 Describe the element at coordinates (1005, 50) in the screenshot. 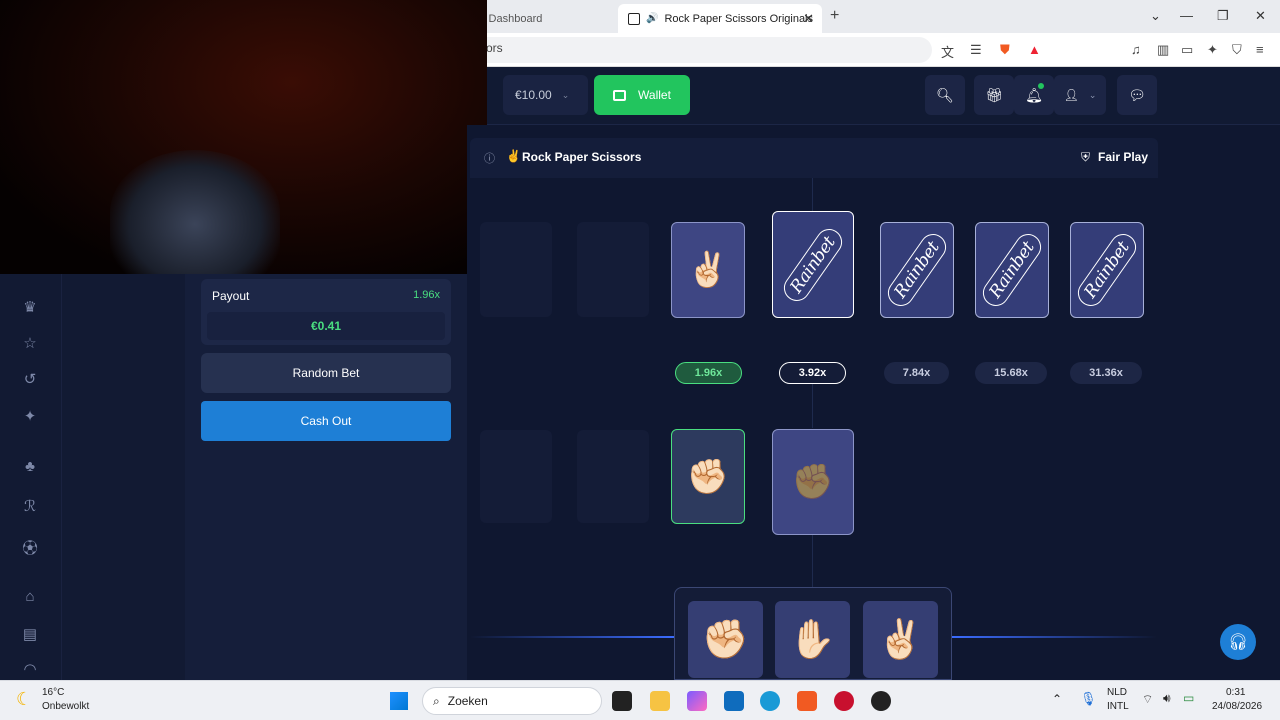

I see `brave-shields-icon: ⛊` at that location.